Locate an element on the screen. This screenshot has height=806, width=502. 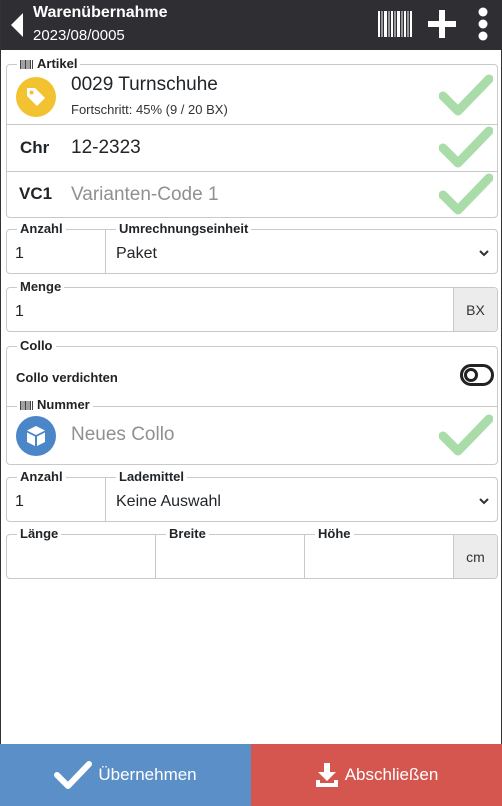
unit-value: Paket is located at coordinates (136, 254).